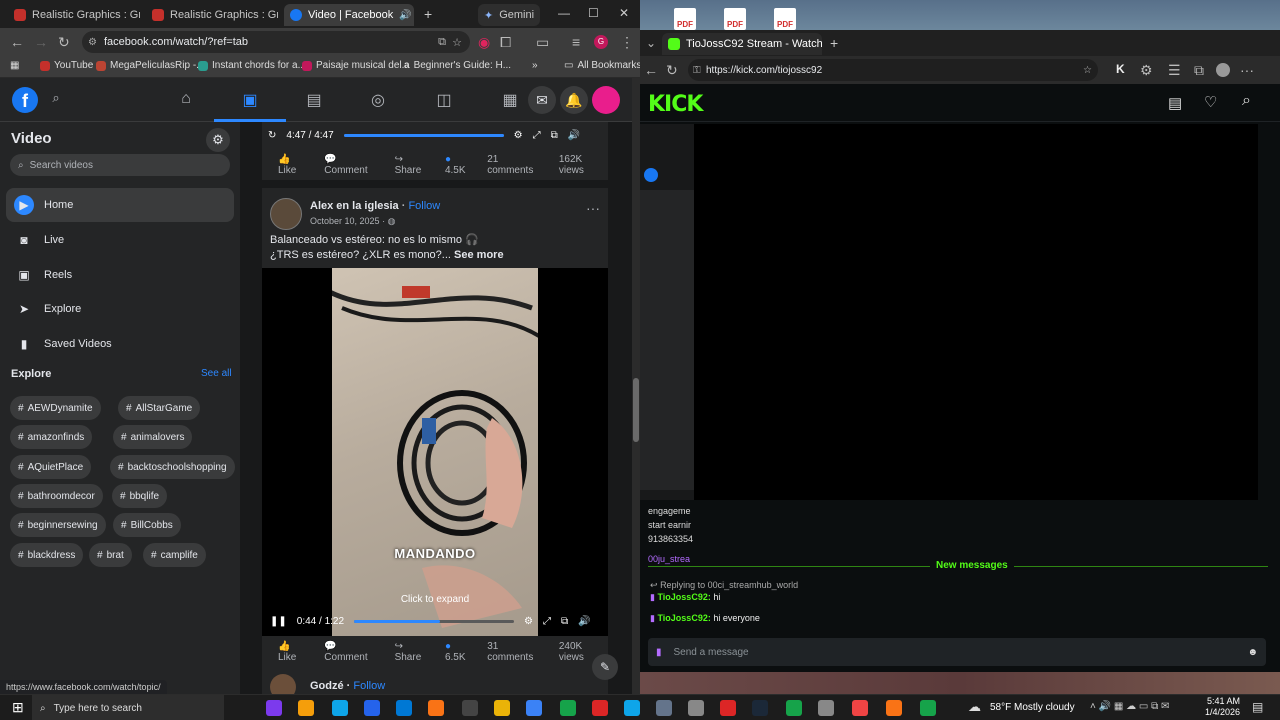  I want to click on menu-icon: ⋮, so click(627, 42).